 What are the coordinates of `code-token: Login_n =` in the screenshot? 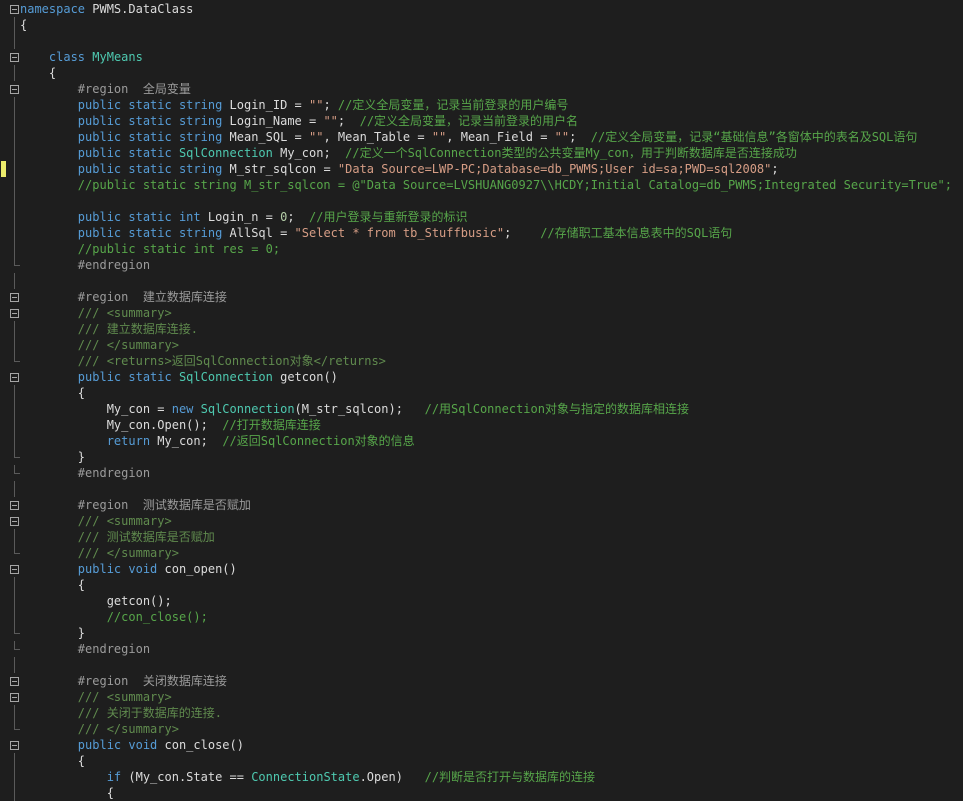 It's located at (240, 217).